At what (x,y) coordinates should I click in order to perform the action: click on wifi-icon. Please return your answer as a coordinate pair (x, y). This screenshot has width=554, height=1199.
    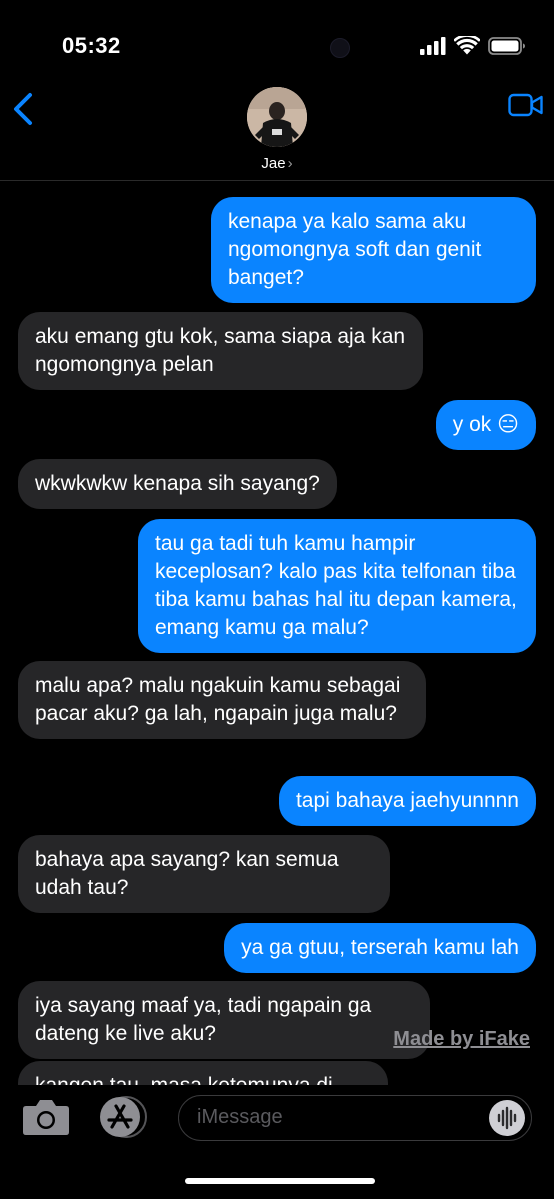
    Looking at the image, I should click on (467, 45).